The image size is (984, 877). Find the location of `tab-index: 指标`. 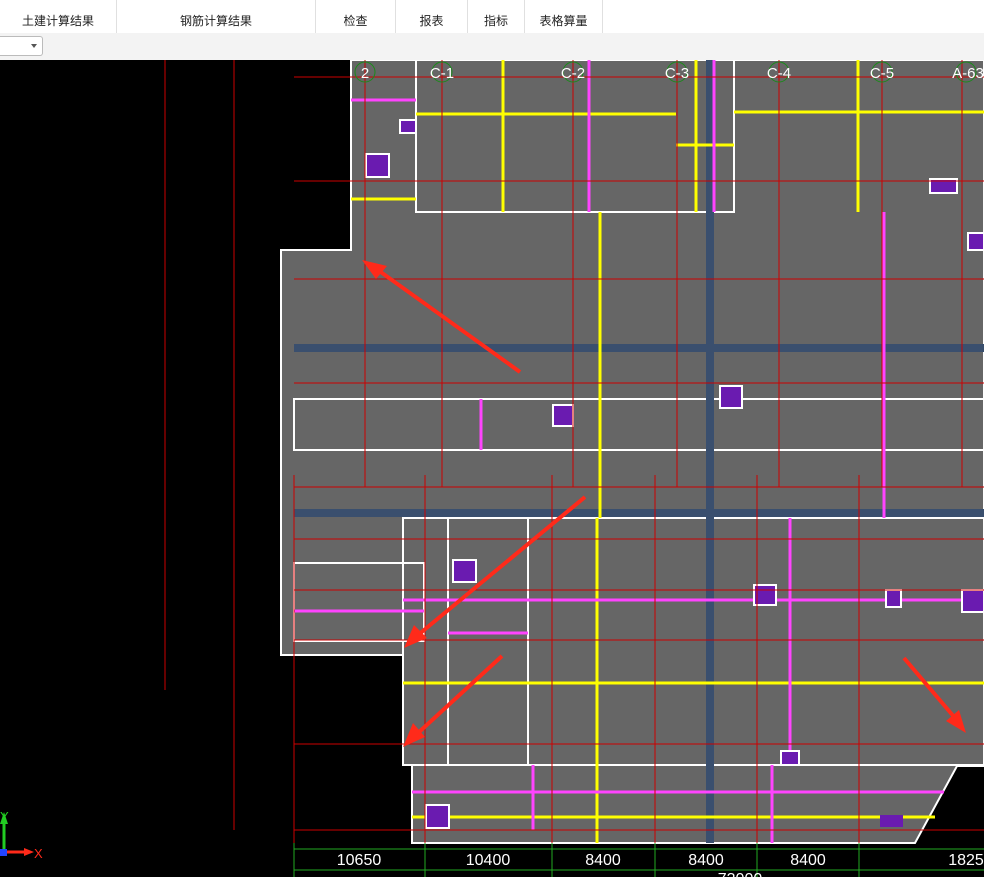

tab-index: 指标 is located at coordinates (496, 16).